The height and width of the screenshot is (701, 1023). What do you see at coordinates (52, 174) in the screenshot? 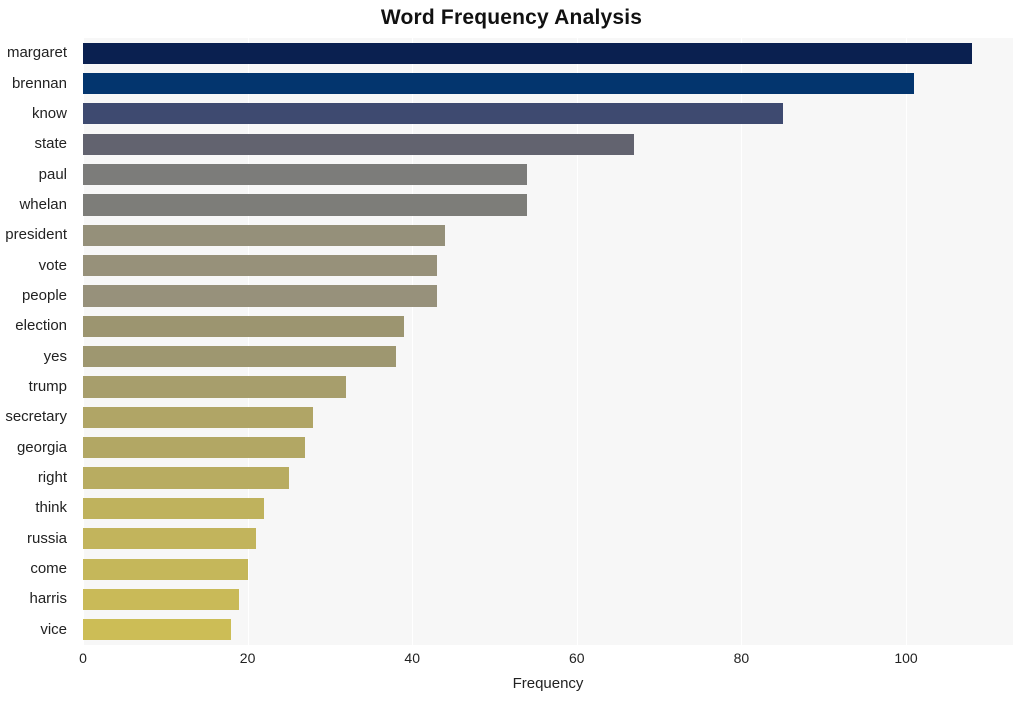
I see `y-axis-tick-label: paul` at bounding box center [52, 174].